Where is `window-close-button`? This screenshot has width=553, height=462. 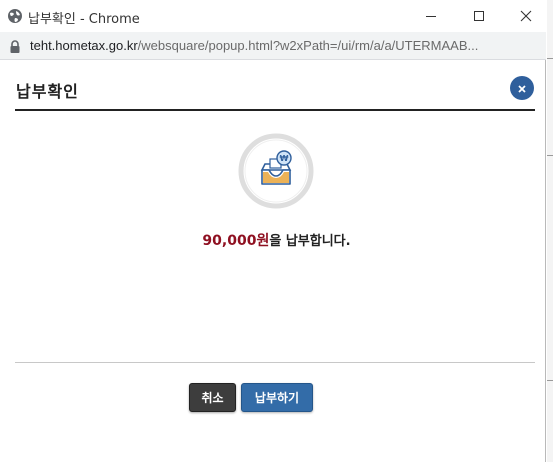
window-close-button is located at coordinates (526, 16).